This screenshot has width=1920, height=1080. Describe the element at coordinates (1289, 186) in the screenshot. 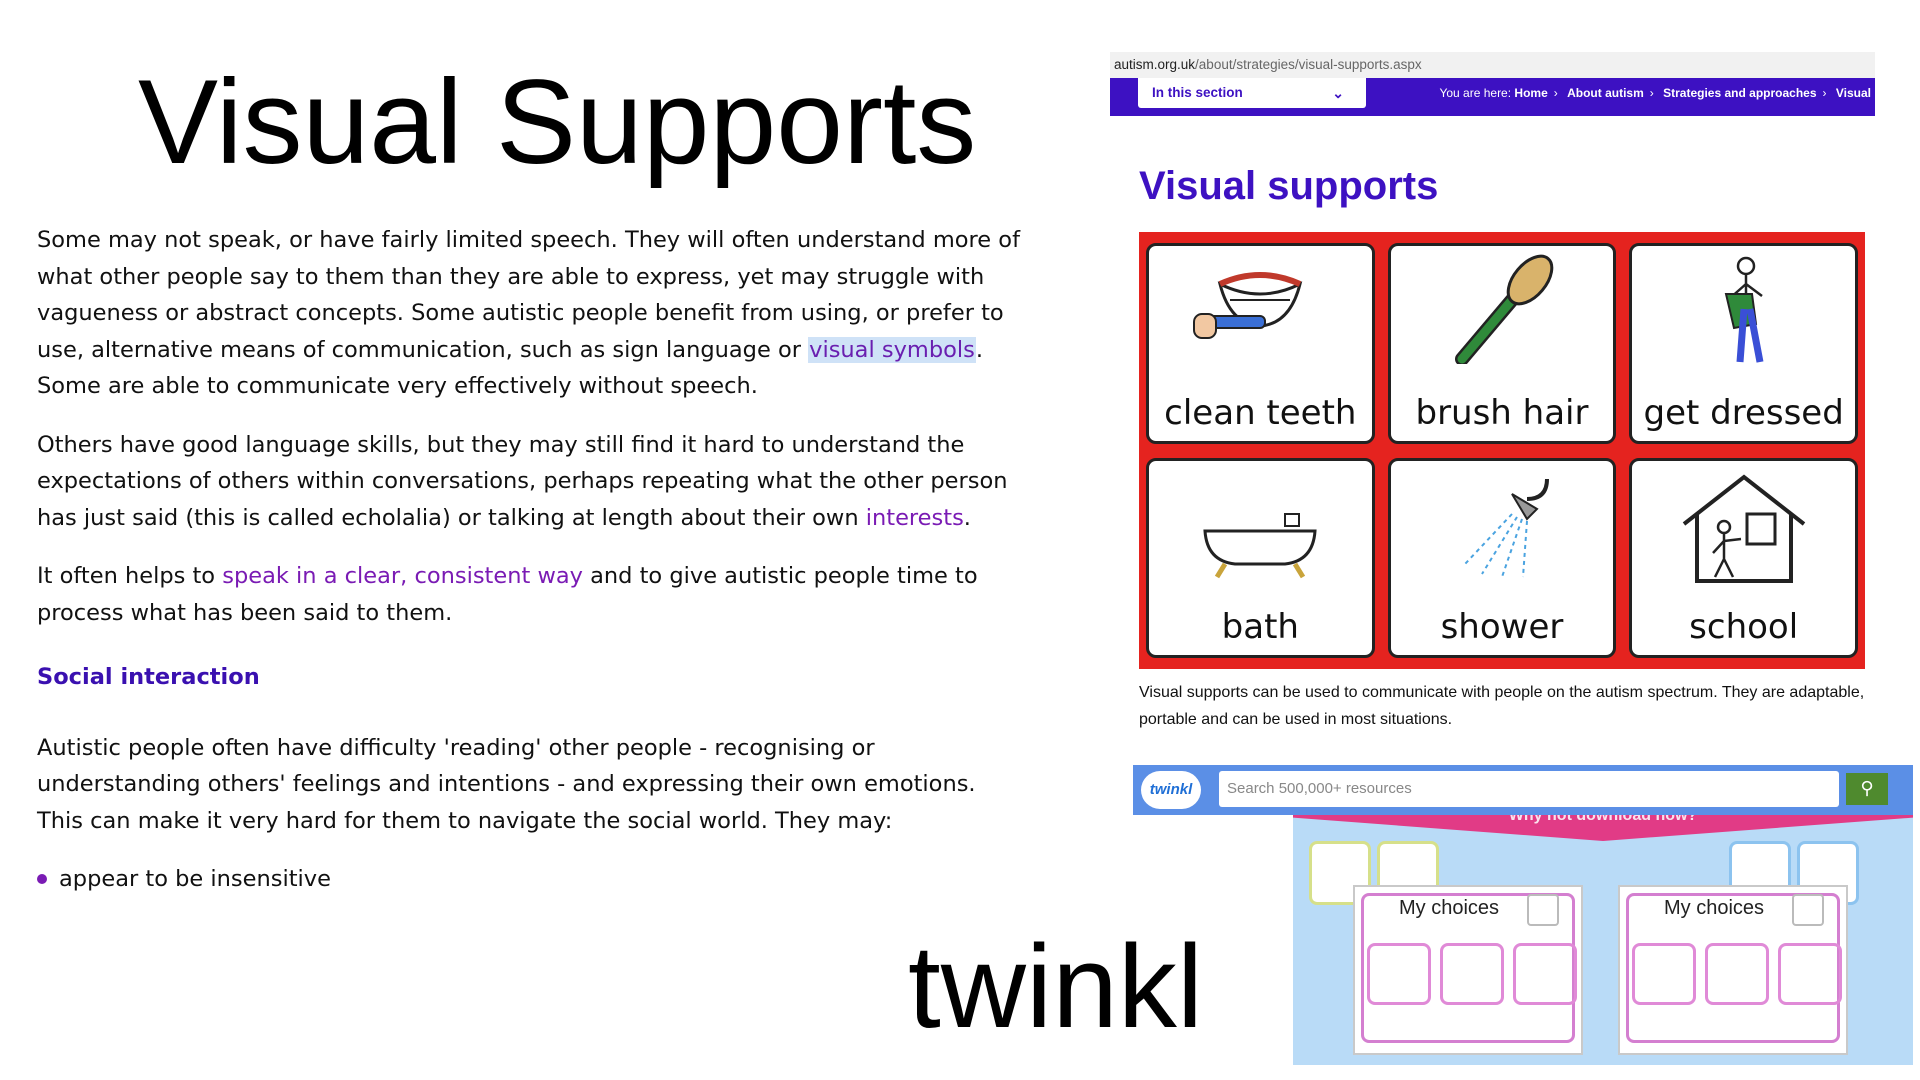

I see `page-heading: Visual supports` at that location.